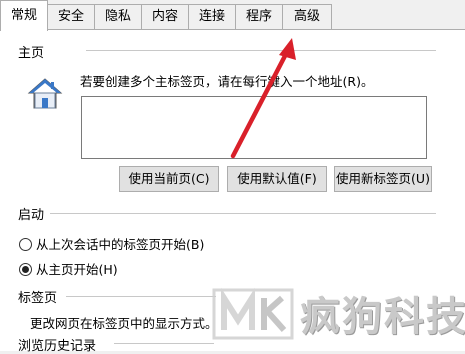 The image size is (465, 354). What do you see at coordinates (261, 50) in the screenshot?
I see `home-divider` at bounding box center [261, 50].